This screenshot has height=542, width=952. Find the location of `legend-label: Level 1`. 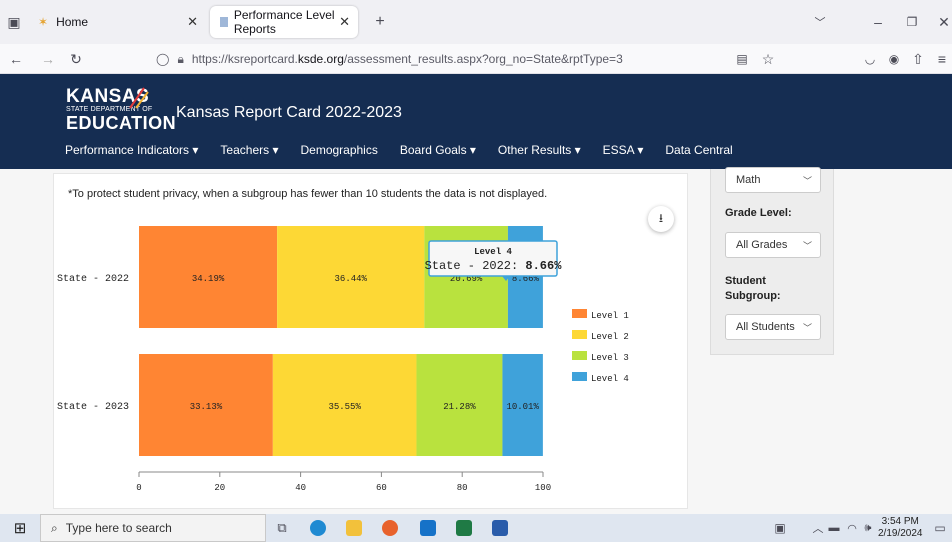

legend-label: Level 1 is located at coordinates (610, 316).